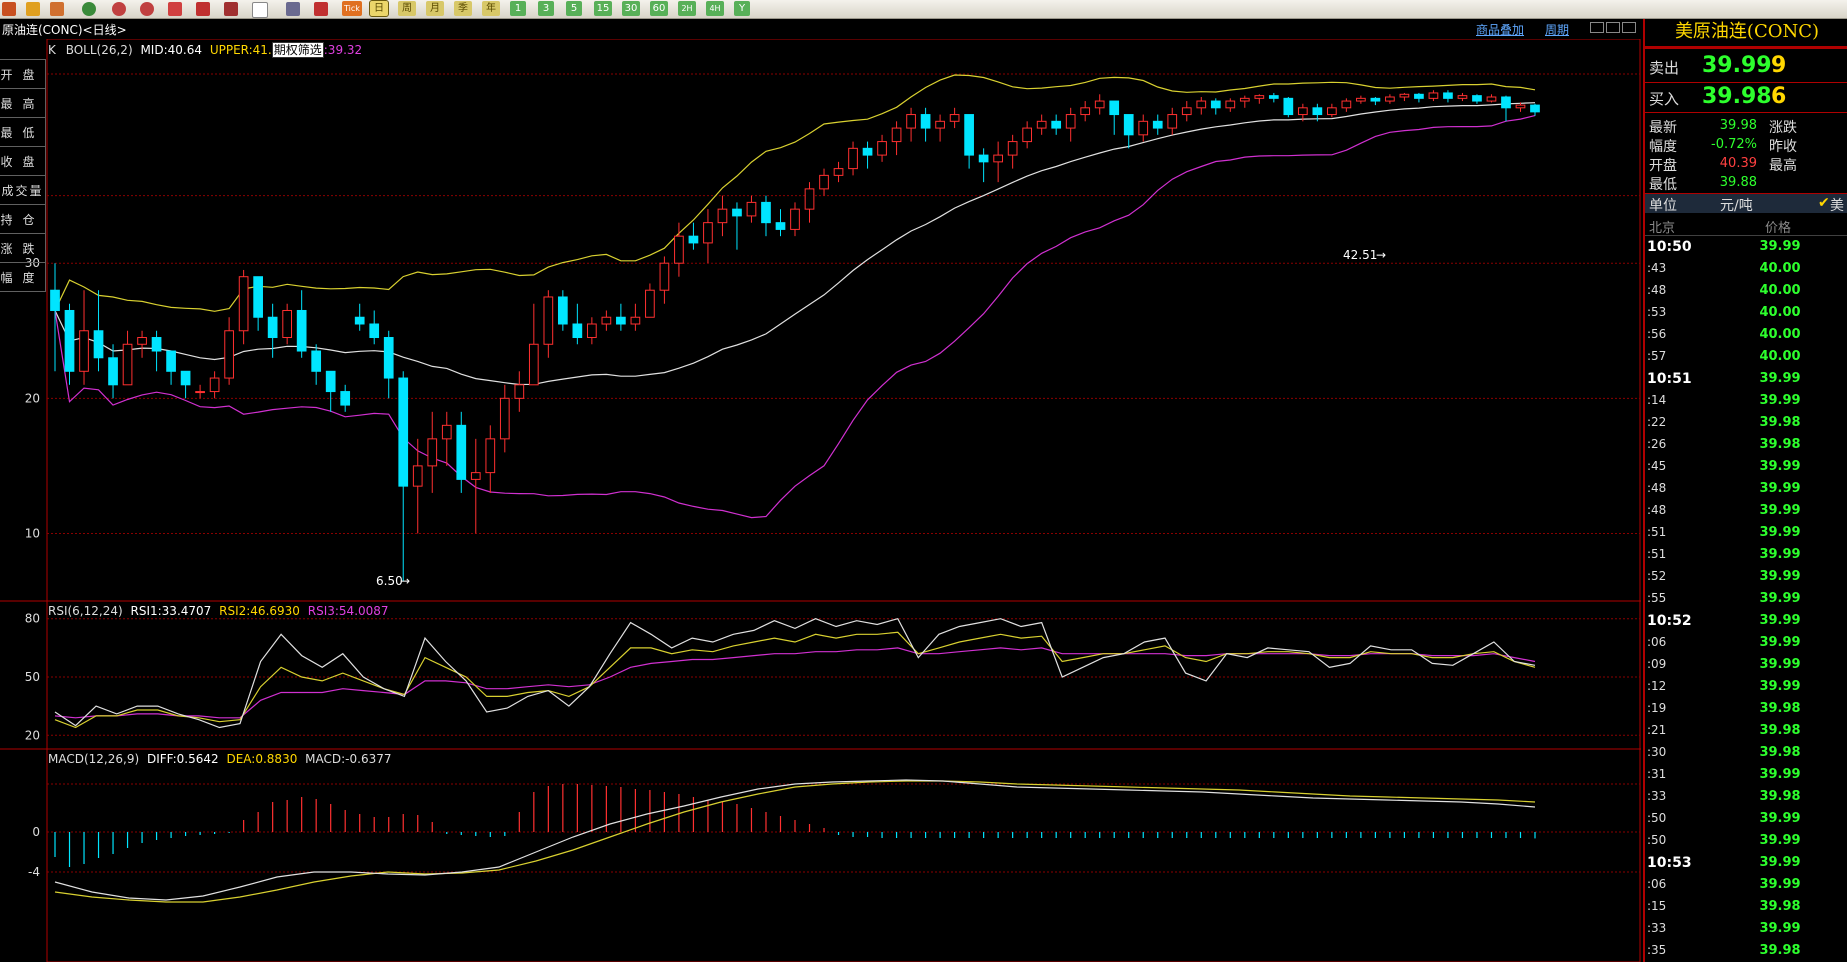 Image resolution: width=1847 pixels, height=962 pixels. Describe the element at coordinates (231, 9) in the screenshot. I see `brush-icon` at that location.